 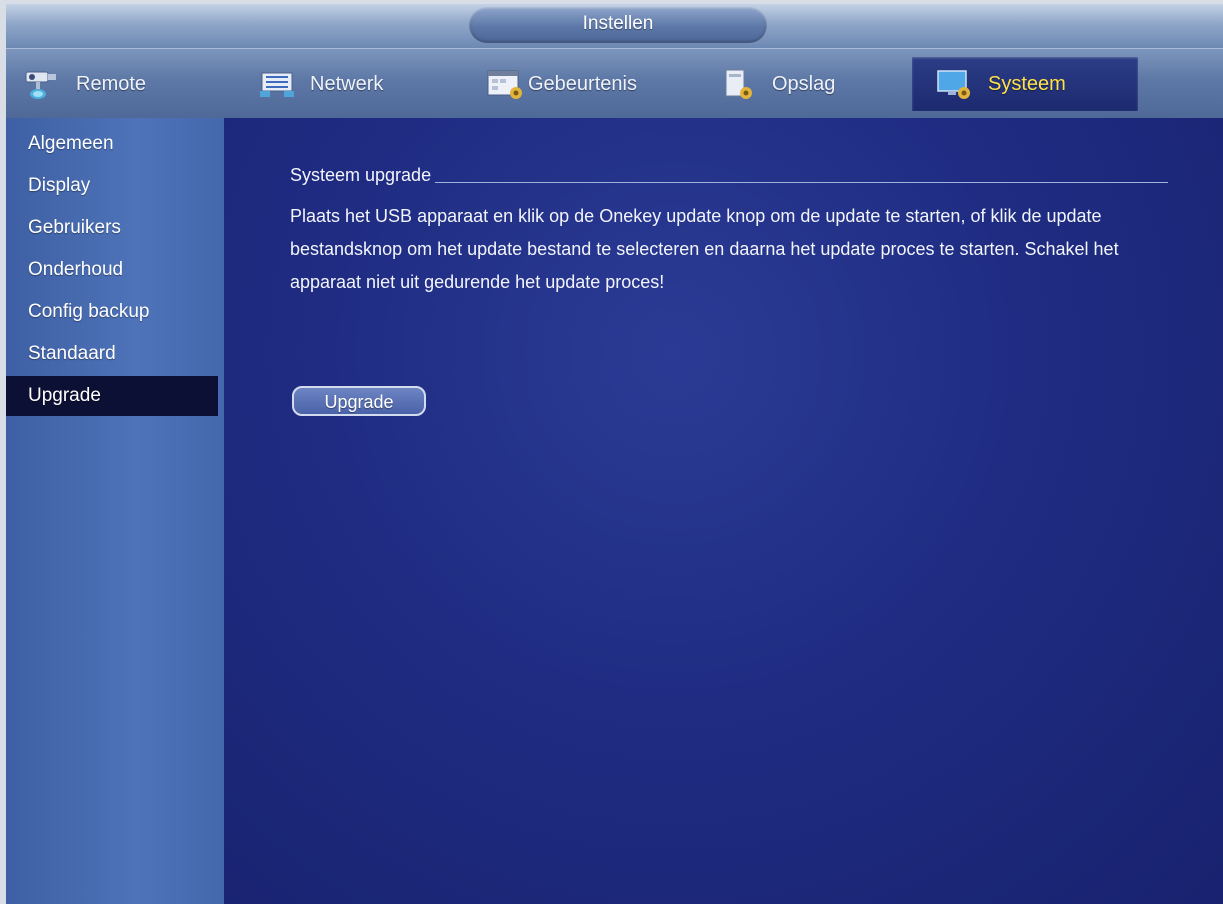 What do you see at coordinates (359, 401) in the screenshot?
I see `upgrade-button: Upgrade` at bounding box center [359, 401].